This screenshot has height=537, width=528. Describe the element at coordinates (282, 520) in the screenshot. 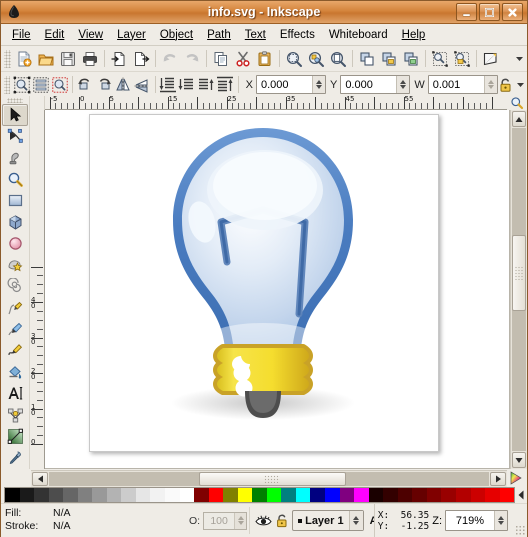

I see `unlocked-padlock-icon` at that location.